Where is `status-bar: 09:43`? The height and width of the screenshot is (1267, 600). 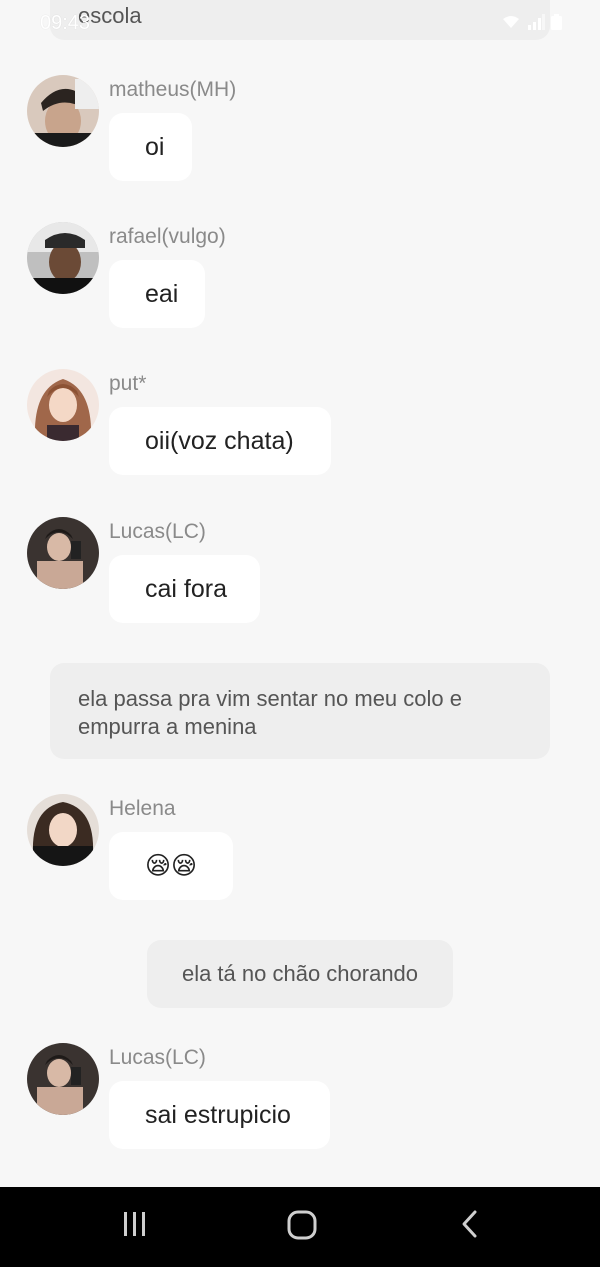 status-bar: 09:43 is located at coordinates (300, 25).